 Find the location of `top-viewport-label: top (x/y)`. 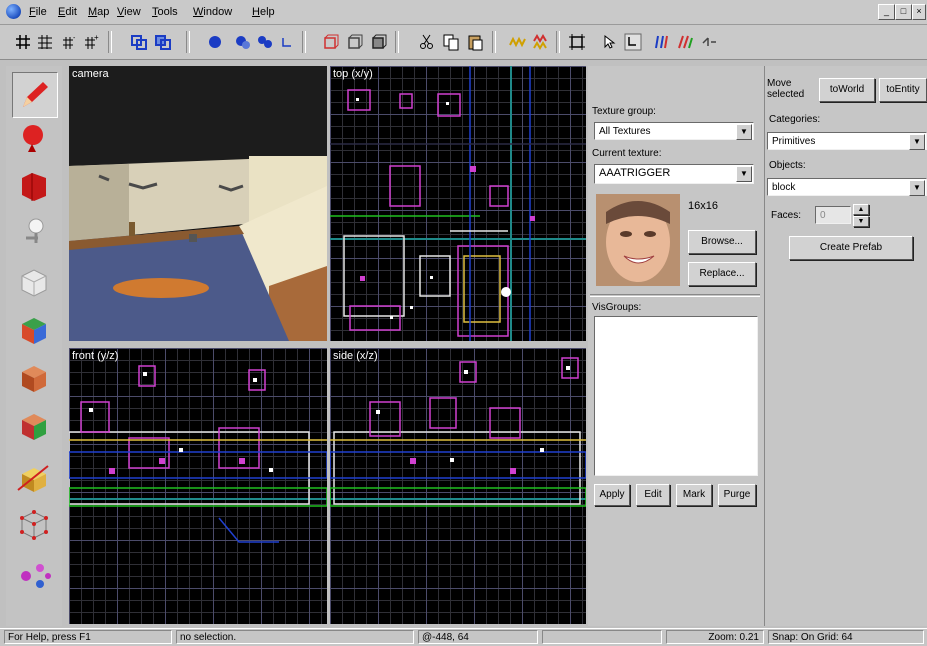

top-viewport-label: top (x/y) is located at coordinates (353, 74).